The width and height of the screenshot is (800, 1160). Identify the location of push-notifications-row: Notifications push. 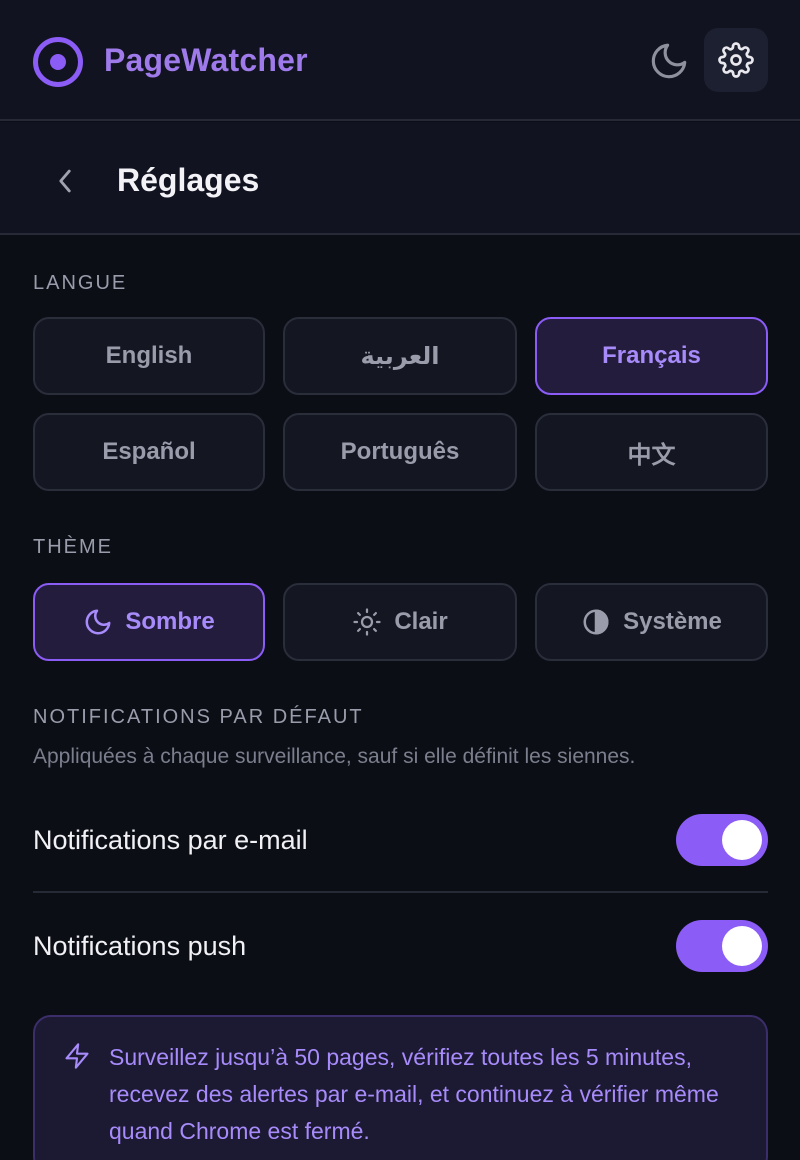
(400, 946).